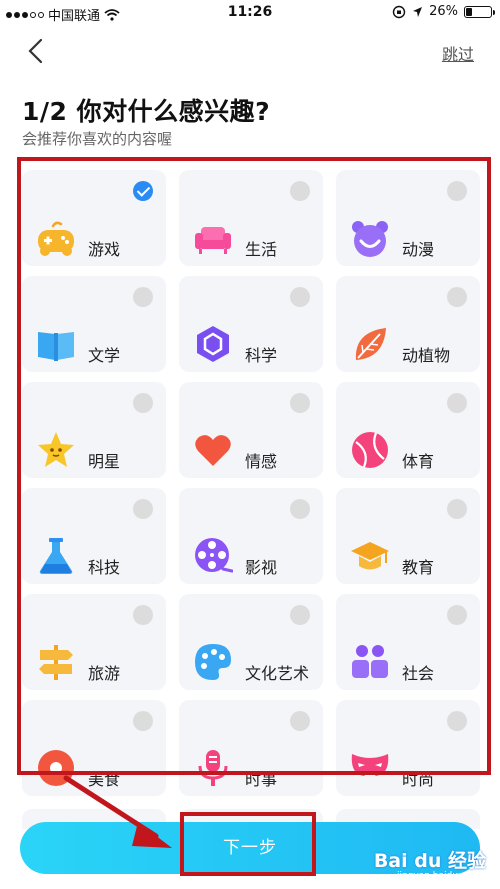 The image size is (500, 889). What do you see at coordinates (418, 11) in the screenshot?
I see `location-icon` at bounding box center [418, 11].